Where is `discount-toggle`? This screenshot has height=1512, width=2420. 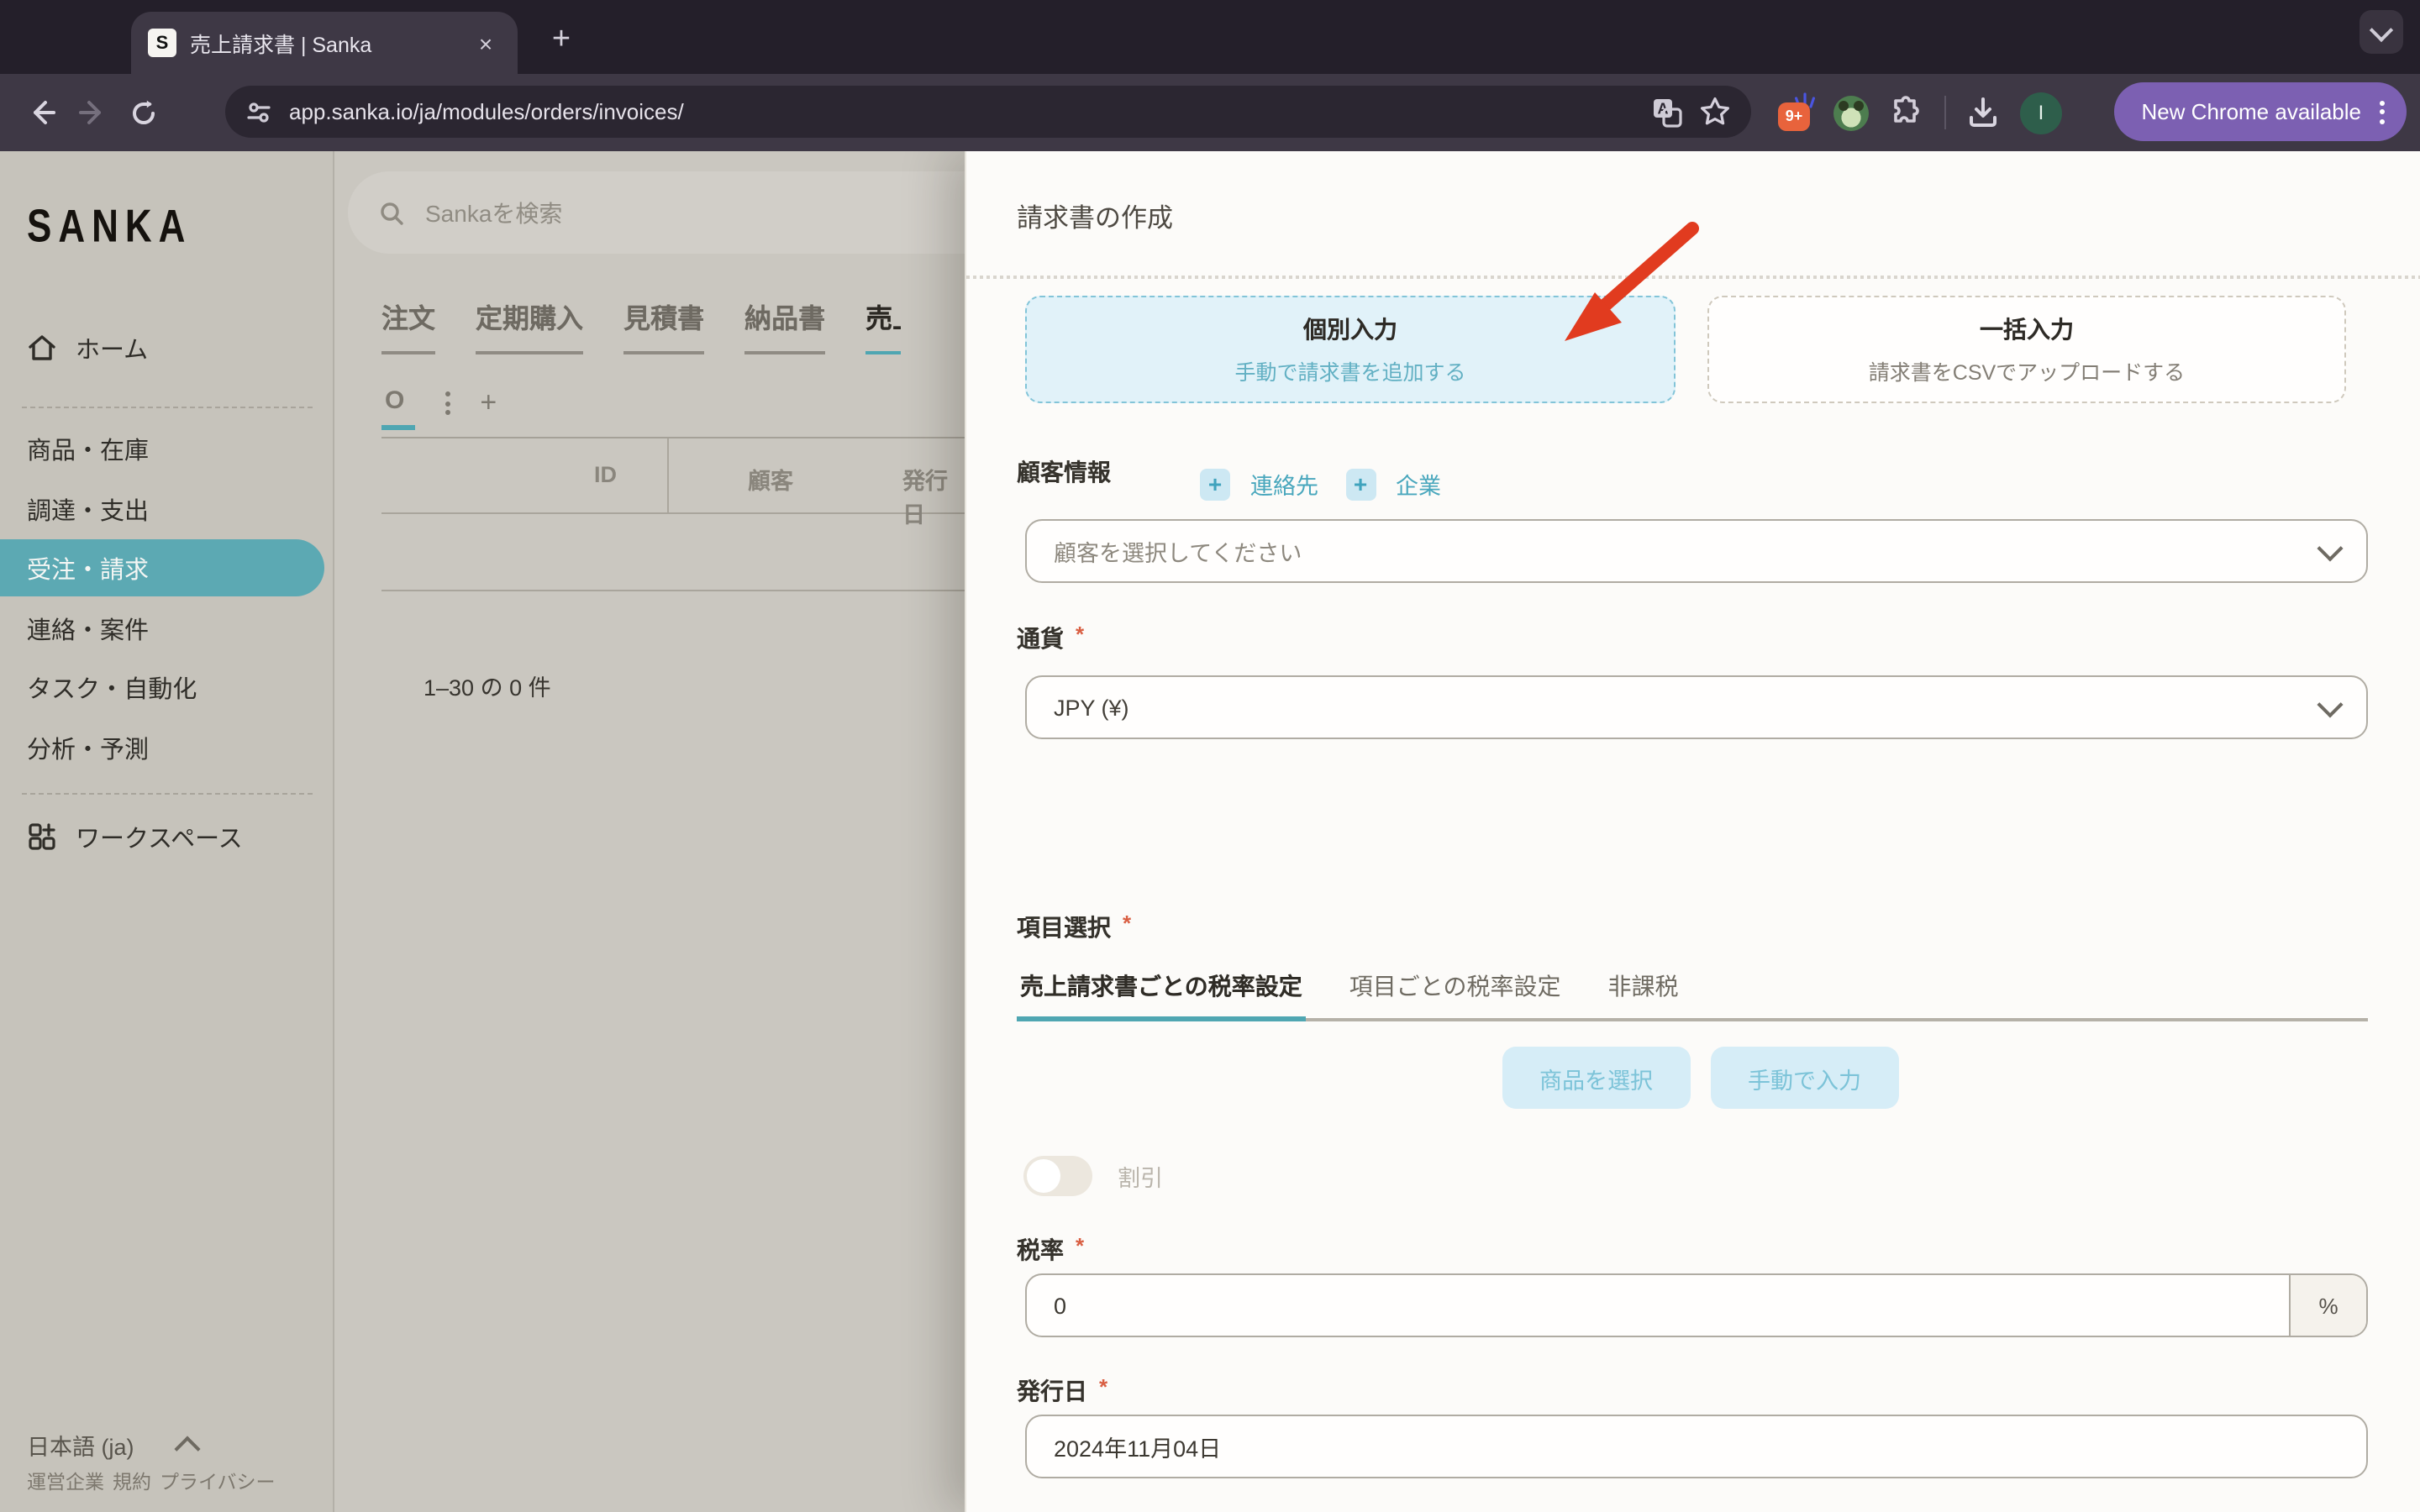 discount-toggle is located at coordinates (1057, 1176).